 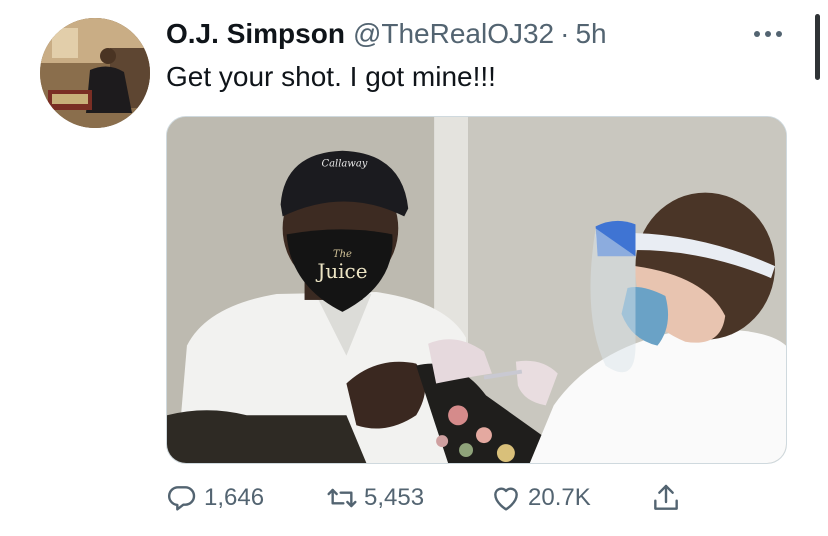 What do you see at coordinates (342, 498) in the screenshot?
I see `retweet-icon` at bounding box center [342, 498].